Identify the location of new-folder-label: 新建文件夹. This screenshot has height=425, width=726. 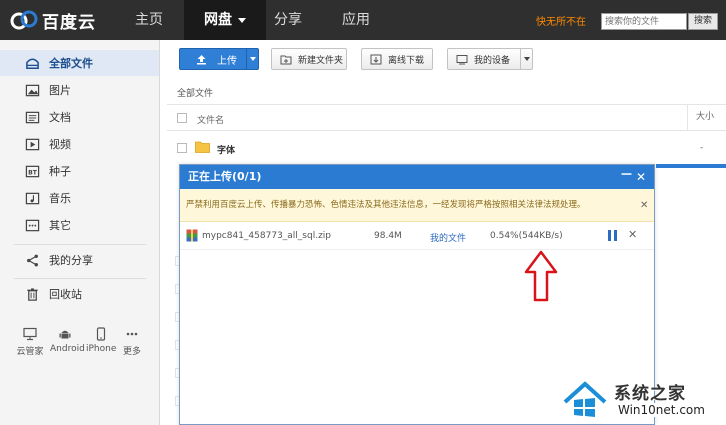
(321, 60).